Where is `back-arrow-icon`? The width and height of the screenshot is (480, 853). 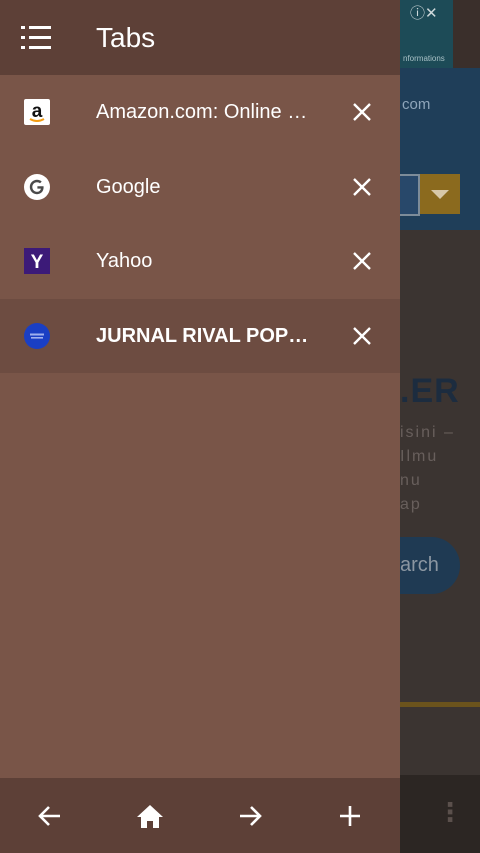 back-arrow-icon is located at coordinates (50, 816).